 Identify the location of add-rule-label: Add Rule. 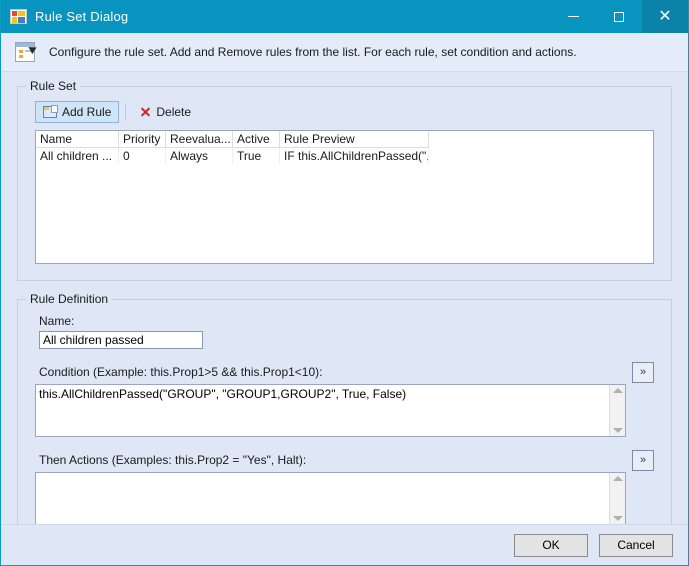
(87, 112).